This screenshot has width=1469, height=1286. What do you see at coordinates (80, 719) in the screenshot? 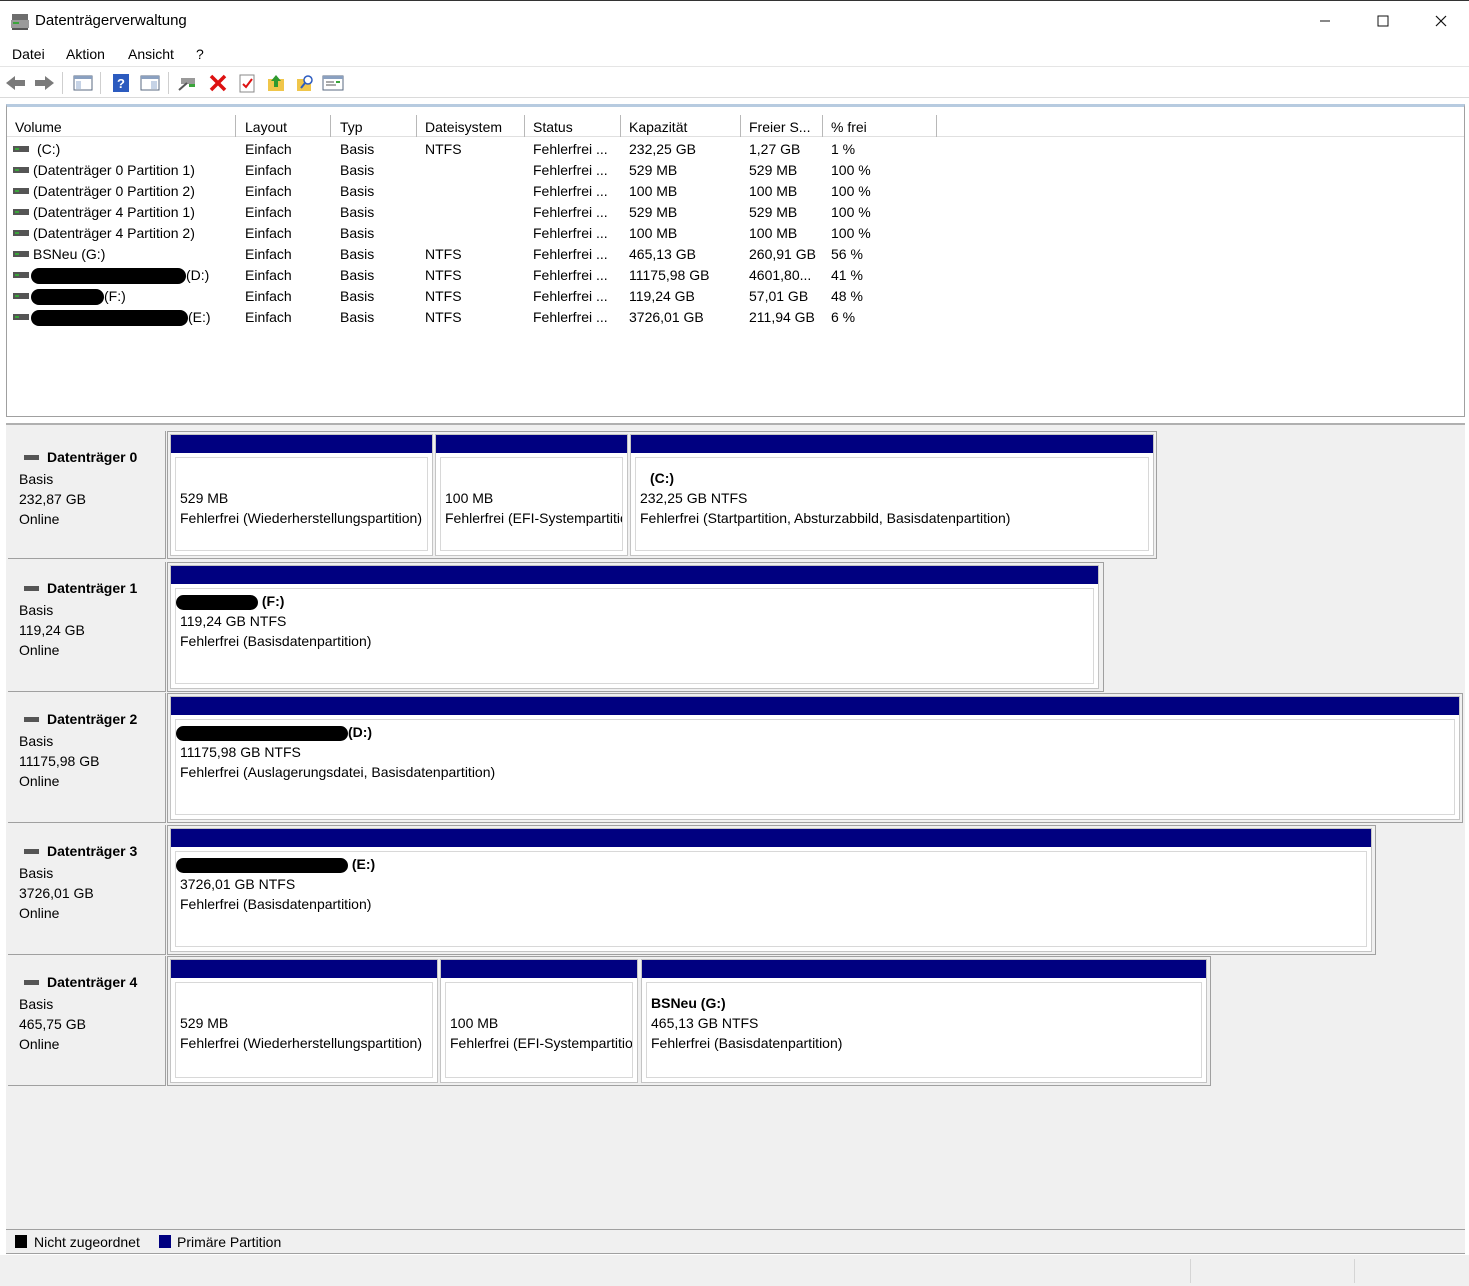
I see `disk-2-title: Datenträger 2` at bounding box center [80, 719].